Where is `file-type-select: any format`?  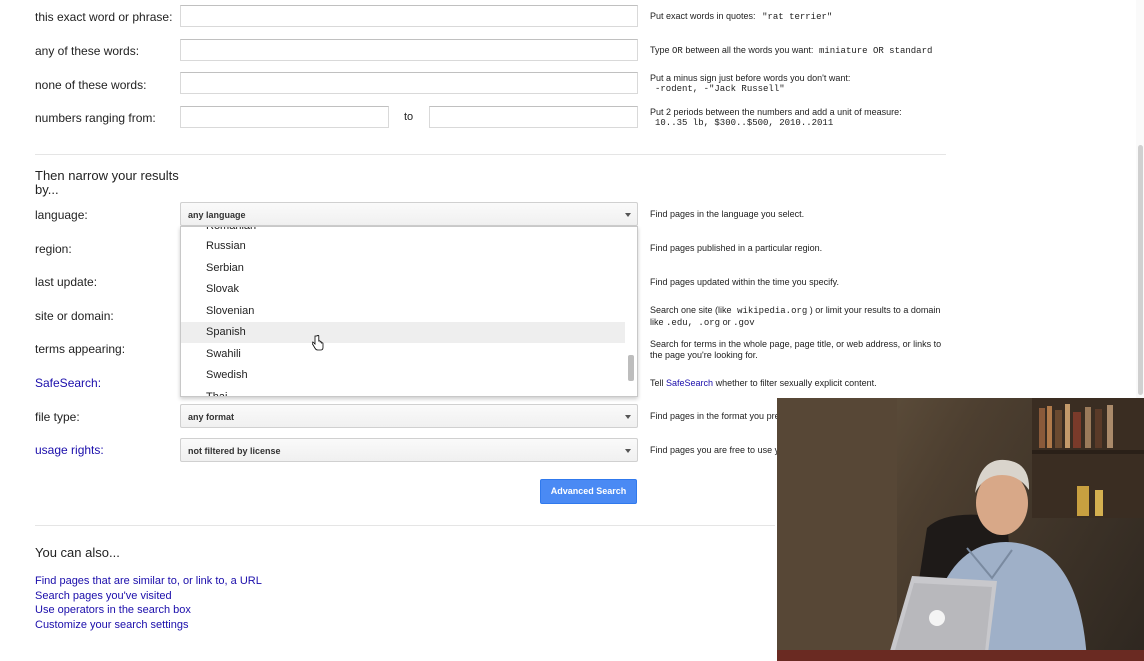
file-type-select: any format is located at coordinates (409, 416).